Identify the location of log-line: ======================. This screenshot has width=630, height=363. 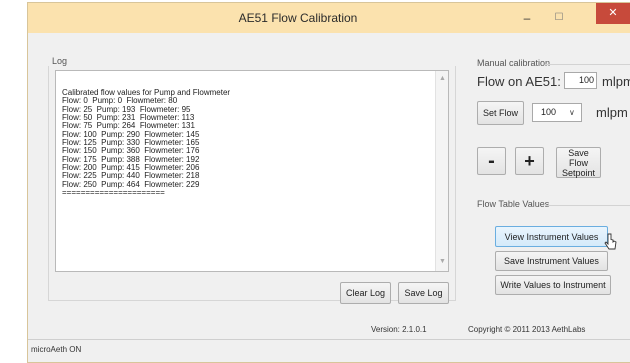
(113, 193).